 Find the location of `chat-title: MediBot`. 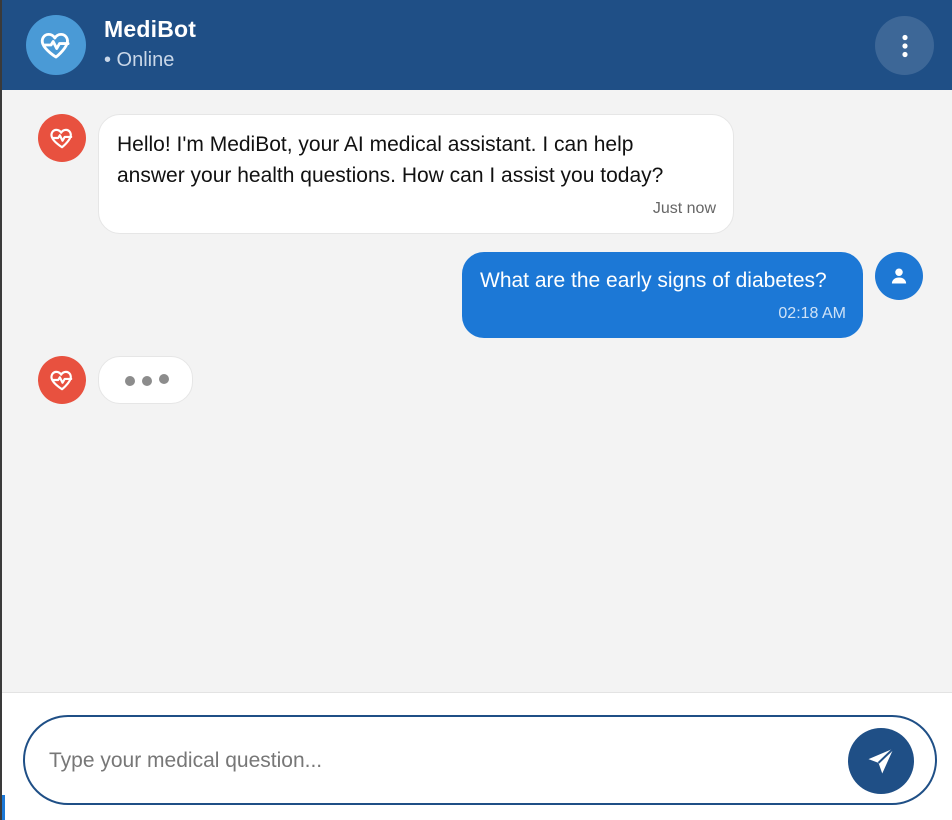

chat-title: MediBot is located at coordinates (150, 29).